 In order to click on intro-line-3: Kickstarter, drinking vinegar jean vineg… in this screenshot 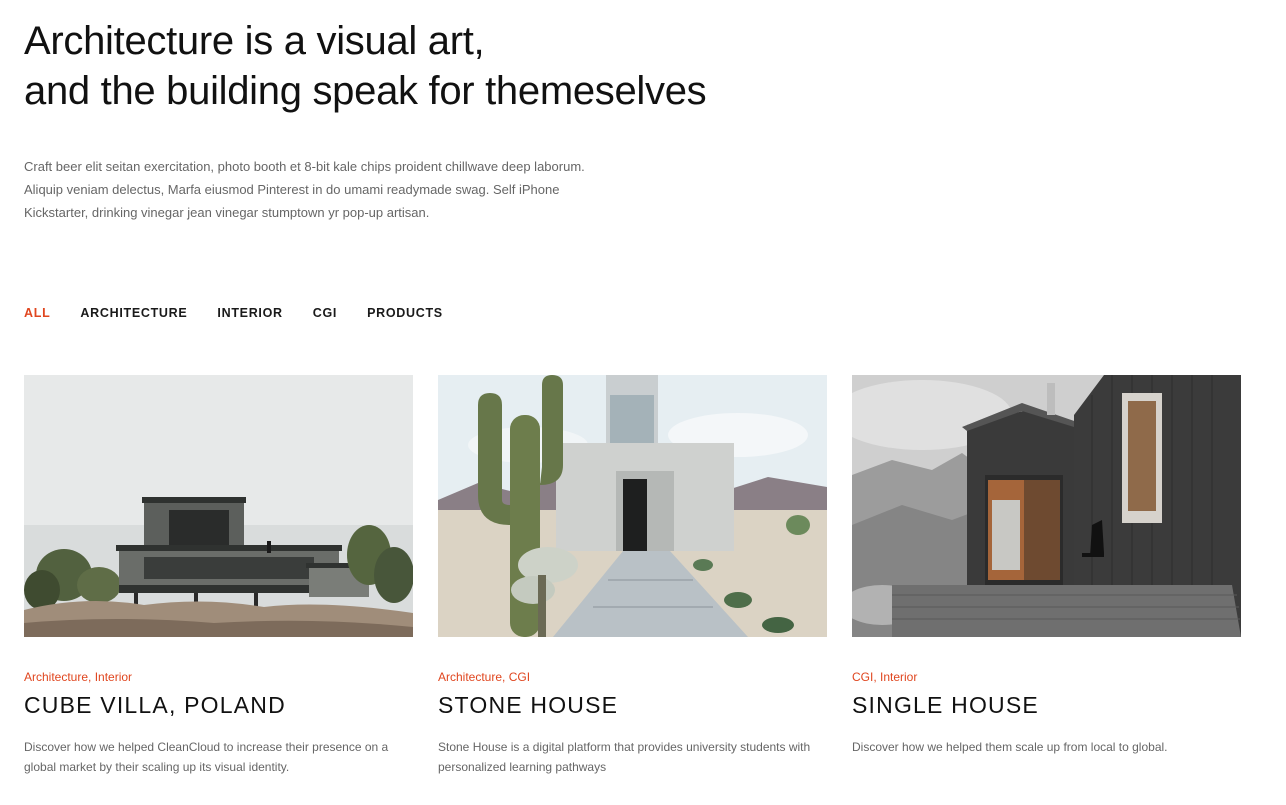, I will do `click(227, 212)`.